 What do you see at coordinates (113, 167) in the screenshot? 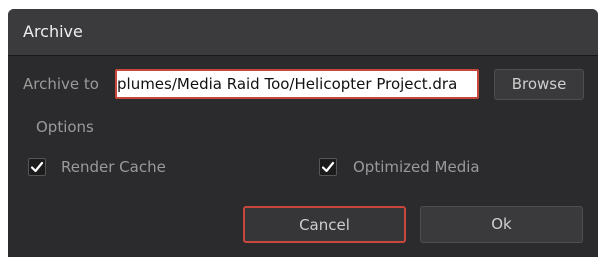
I see `render-cache-label: Render Cache` at bounding box center [113, 167].